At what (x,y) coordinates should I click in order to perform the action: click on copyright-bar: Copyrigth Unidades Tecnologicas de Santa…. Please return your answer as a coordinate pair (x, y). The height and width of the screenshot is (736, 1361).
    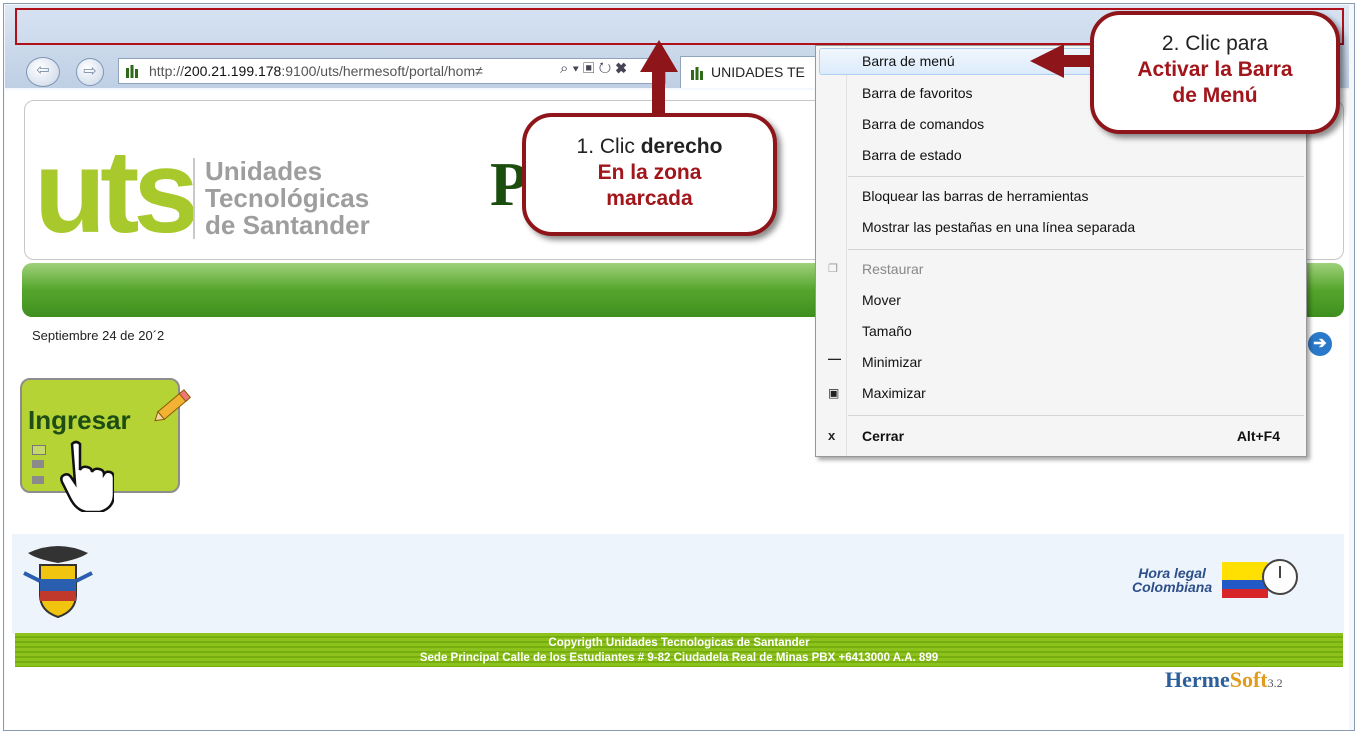
    Looking at the image, I should click on (679, 650).